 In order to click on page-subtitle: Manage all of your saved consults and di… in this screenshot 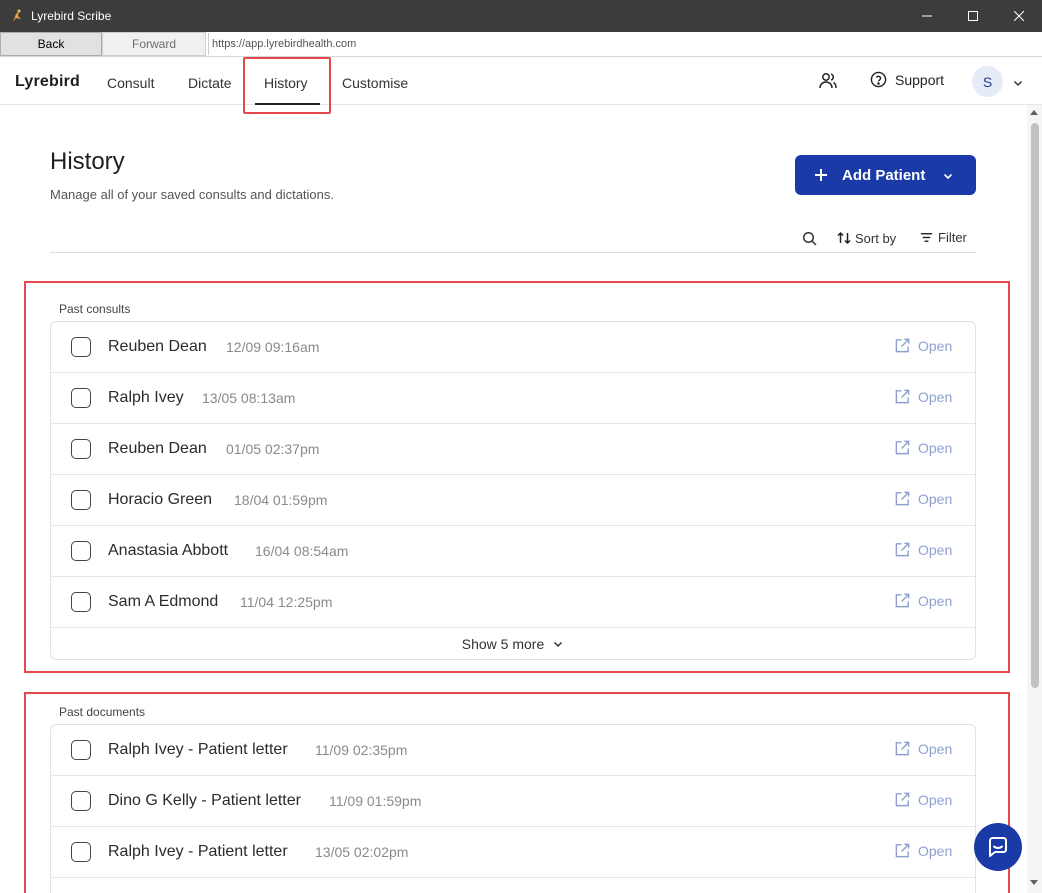, I will do `click(192, 194)`.